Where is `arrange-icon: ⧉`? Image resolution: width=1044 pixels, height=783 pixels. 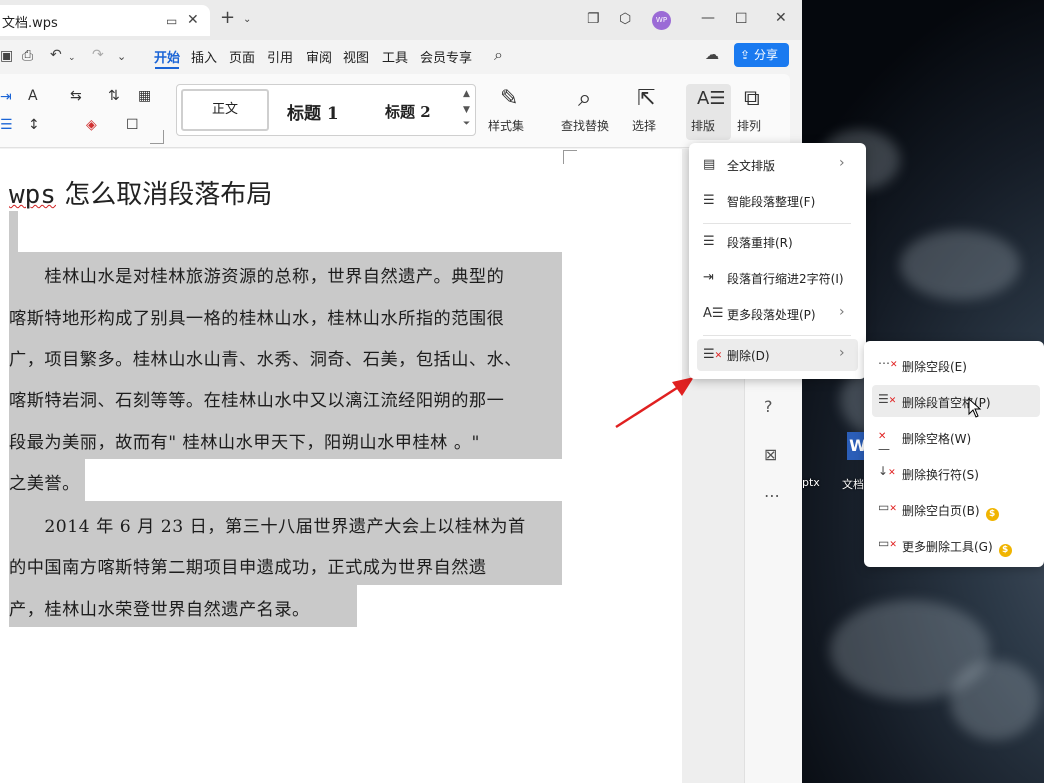
arrange-icon: ⧉ is located at coordinates (752, 98).